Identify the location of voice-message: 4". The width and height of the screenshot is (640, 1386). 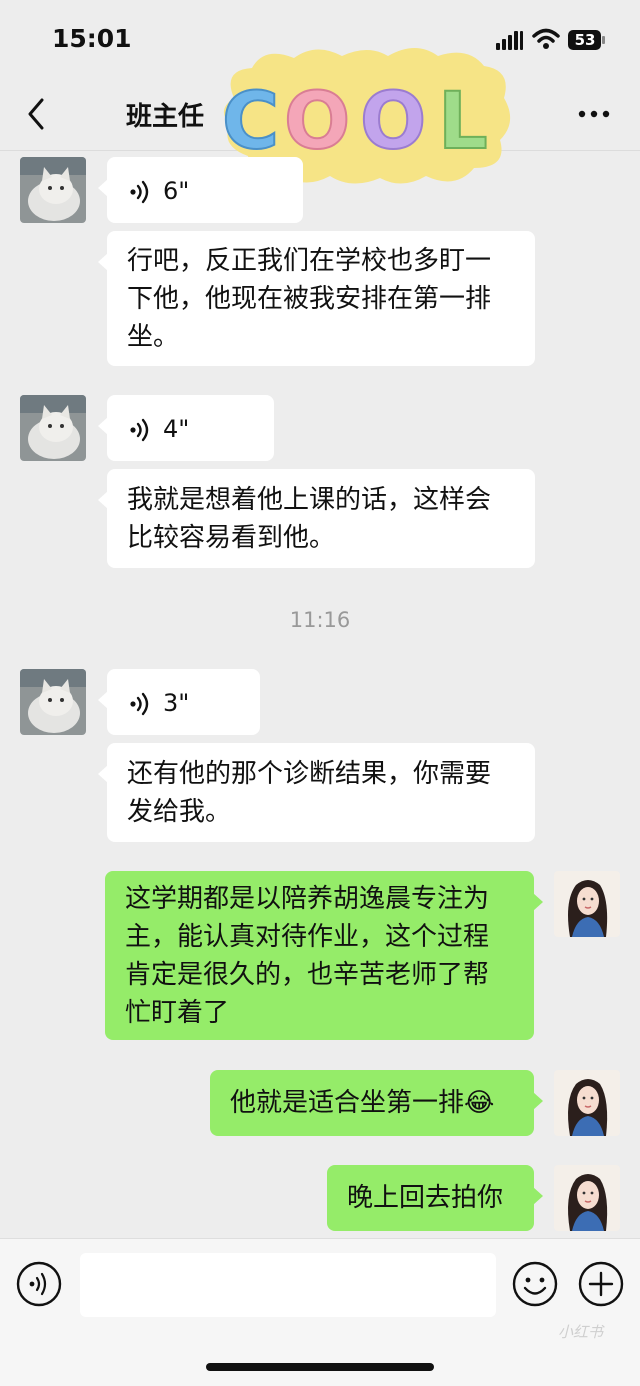
(186, 428).